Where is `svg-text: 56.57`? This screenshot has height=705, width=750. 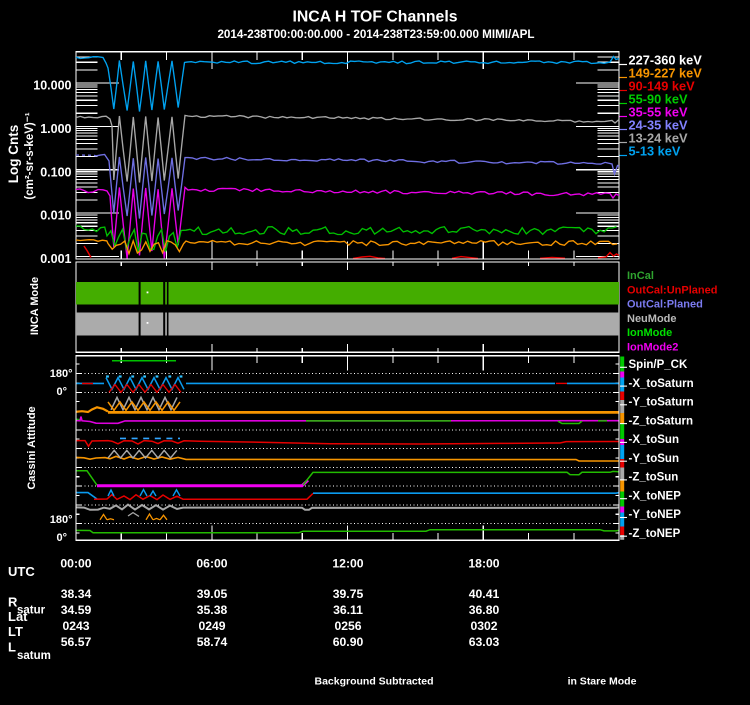 svg-text: 56.57 is located at coordinates (76, 642).